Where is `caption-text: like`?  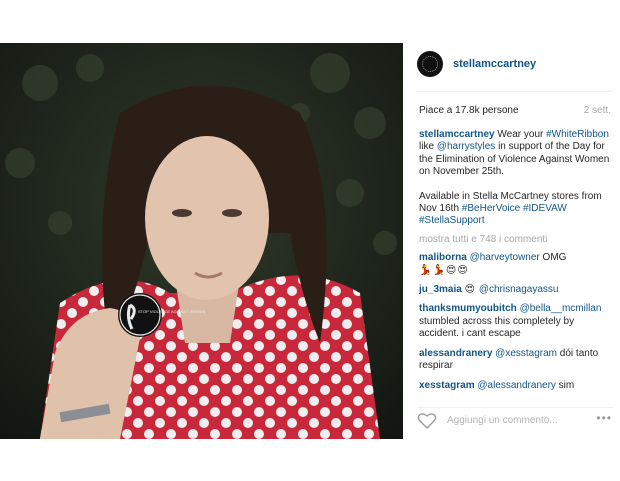
caption-text: like is located at coordinates (428, 147).